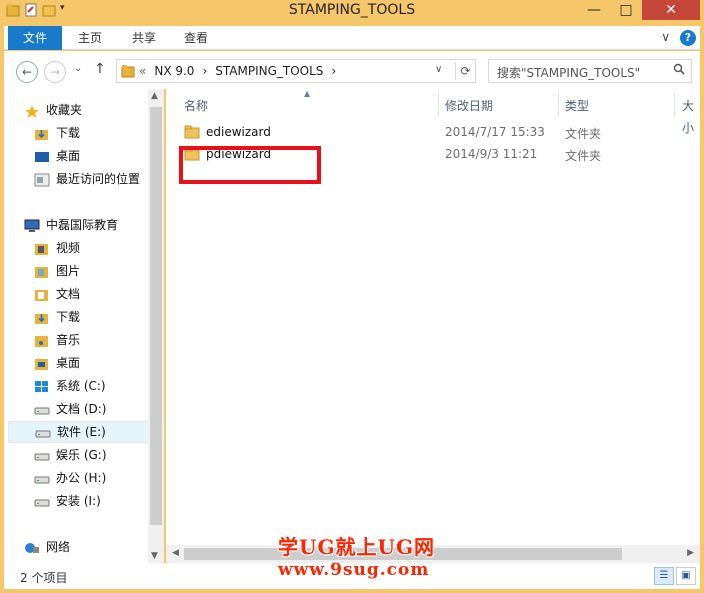 The height and width of the screenshot is (593, 704). Describe the element at coordinates (154, 556) in the screenshot. I see `scroll-down-icon: ▼` at that location.